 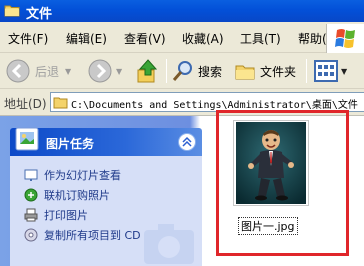 What do you see at coordinates (77, 195) in the screenshot?
I see `task-label: 联机订购照片` at bounding box center [77, 195].